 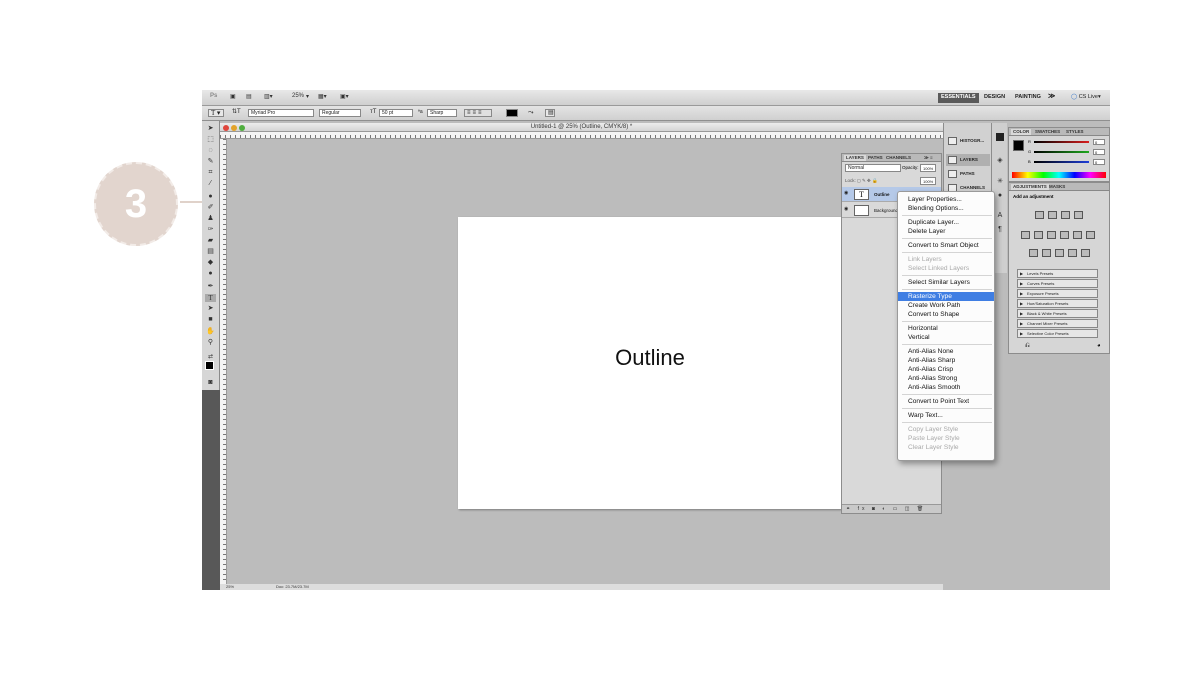 What do you see at coordinates (210, 309) in the screenshot?
I see `path-selection-tool-icon: ➤` at bounding box center [210, 309].